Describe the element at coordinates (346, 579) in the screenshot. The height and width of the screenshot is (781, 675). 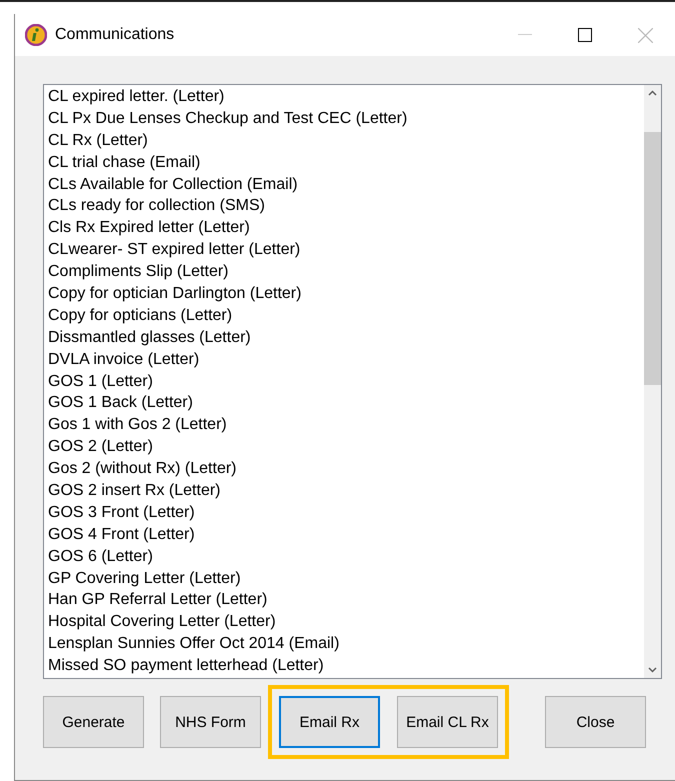
I see `list-item: GP Covering Letter (Letter)` at that location.